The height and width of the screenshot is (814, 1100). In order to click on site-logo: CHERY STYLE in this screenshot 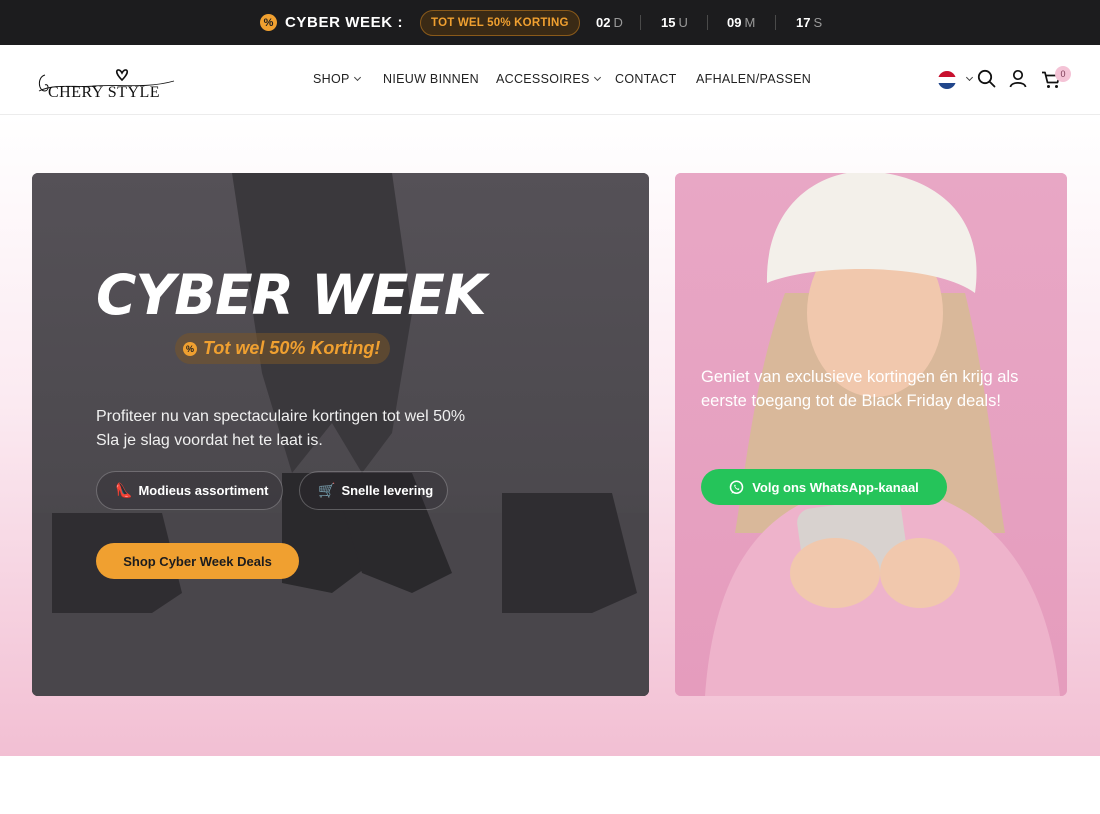, I will do `click(107, 81)`.